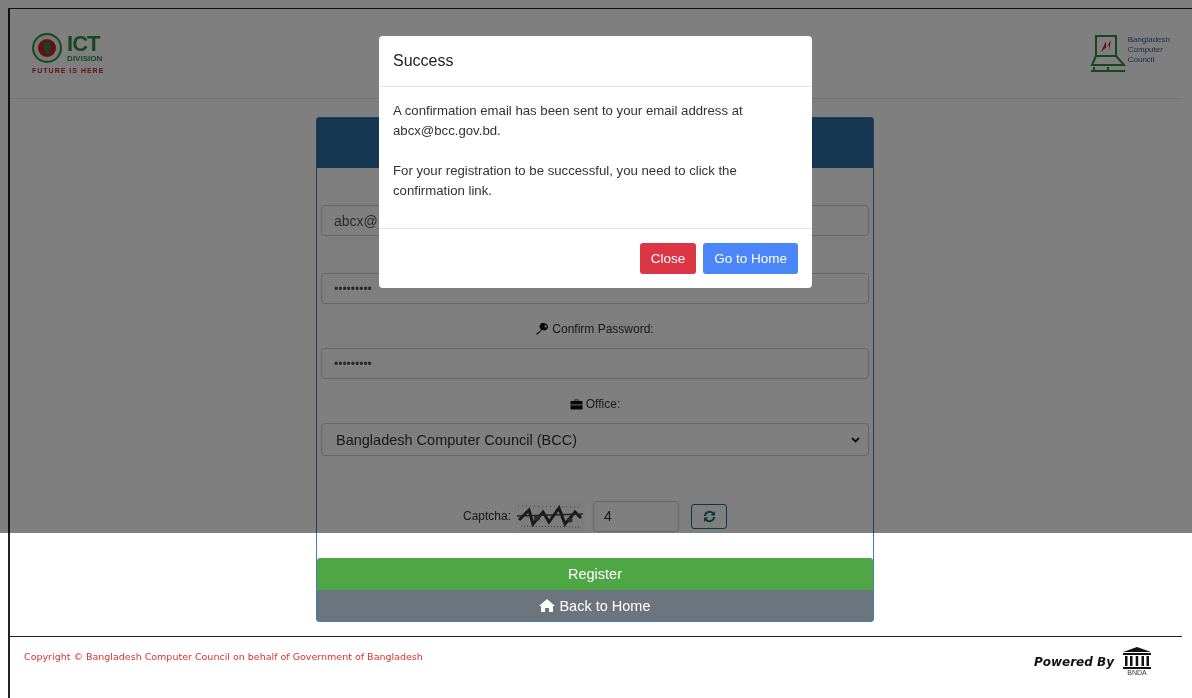 The height and width of the screenshot is (698, 1192). What do you see at coordinates (1145, 49) in the screenshot?
I see `logo-text: Computer` at bounding box center [1145, 49].